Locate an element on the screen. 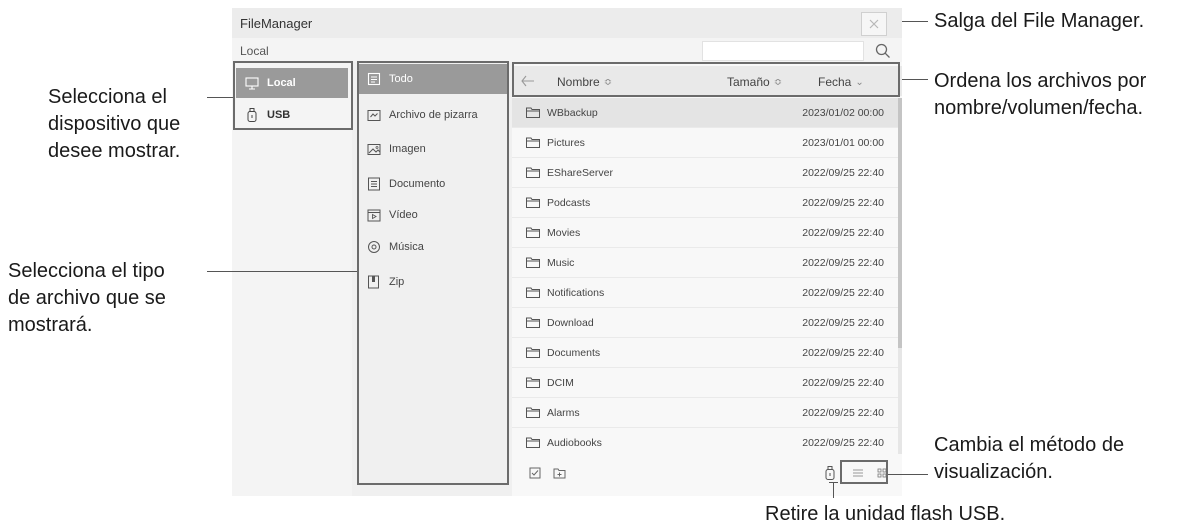 The height and width of the screenshot is (530, 1198). file-row: Audiobooks 2022/09/25 22:40 is located at coordinates (705, 441).